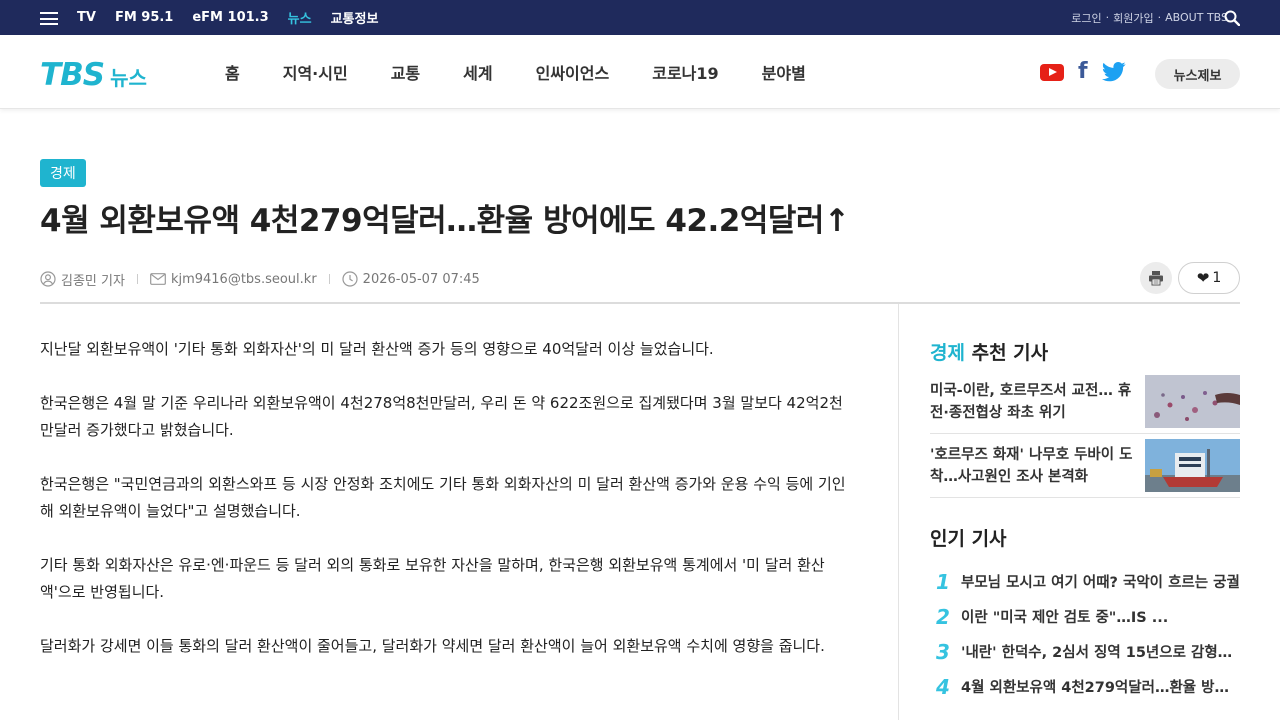 The width and height of the screenshot is (1280, 720). What do you see at coordinates (784, 72) in the screenshot?
I see `nav-sections: 분야별` at bounding box center [784, 72].